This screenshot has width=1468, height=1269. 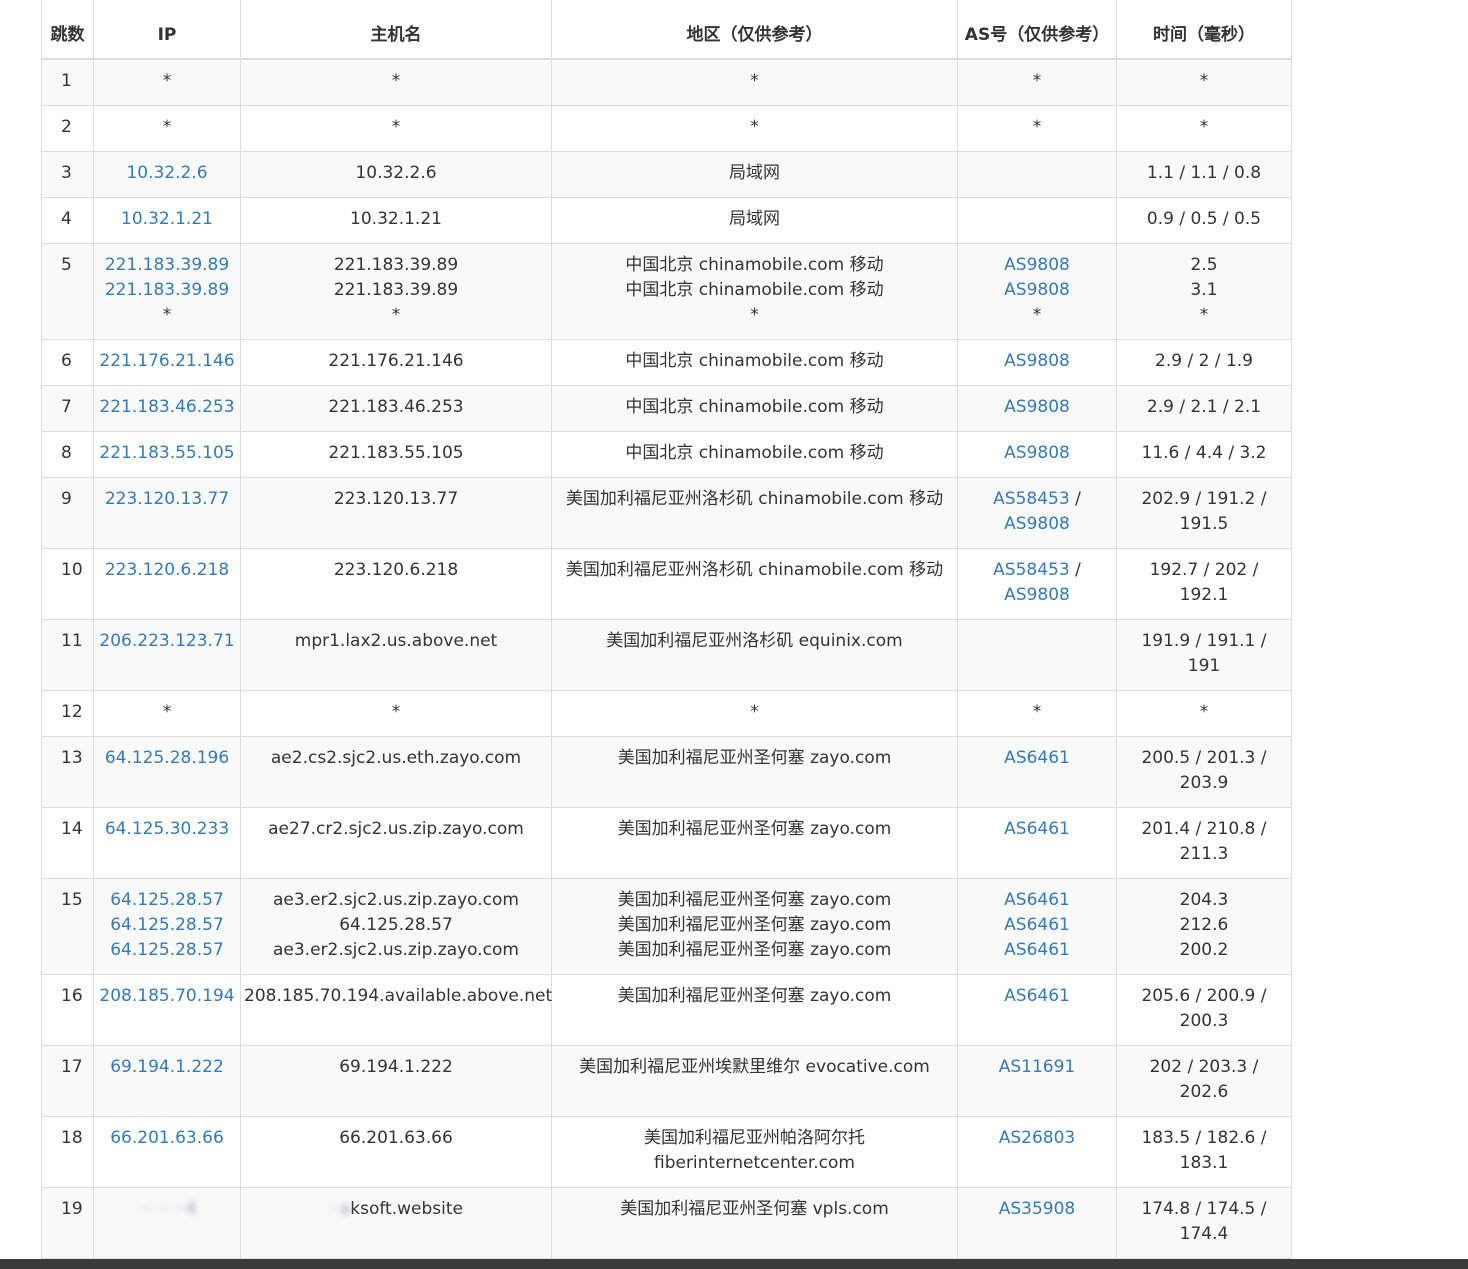 What do you see at coordinates (754, 654) in the screenshot?
I see `region-cell: 美国加利福尼亚州洛杉矶 equinix.com` at bounding box center [754, 654].